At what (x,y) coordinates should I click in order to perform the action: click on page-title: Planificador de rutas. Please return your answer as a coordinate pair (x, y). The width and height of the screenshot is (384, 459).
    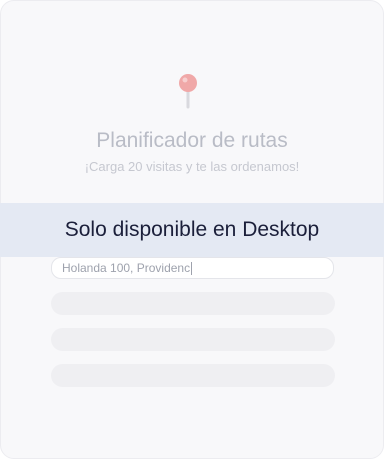
    Looking at the image, I should click on (192, 140).